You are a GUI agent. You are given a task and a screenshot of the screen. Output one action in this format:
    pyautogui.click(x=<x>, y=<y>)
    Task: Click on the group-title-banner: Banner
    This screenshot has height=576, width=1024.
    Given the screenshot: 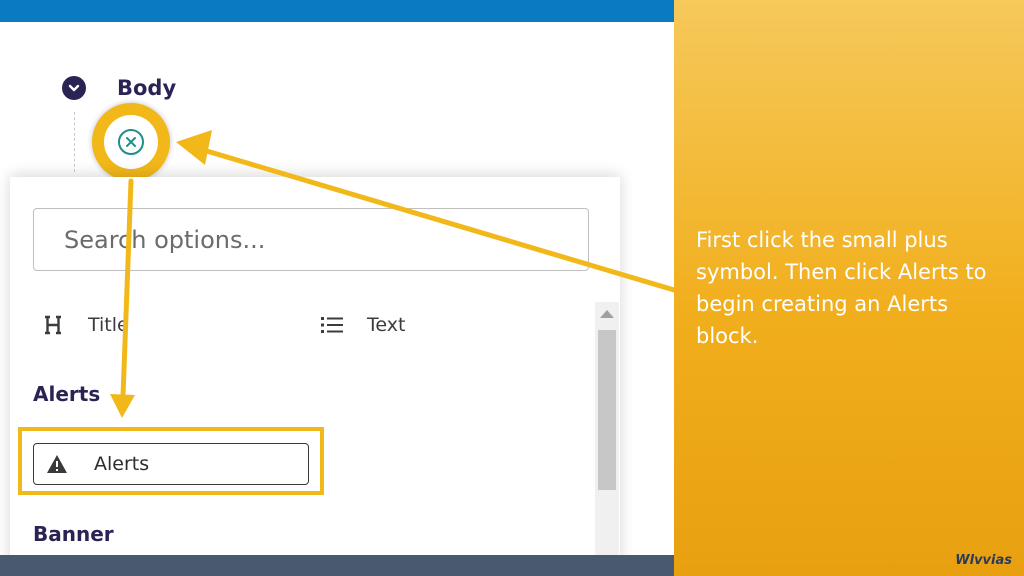 What is the action you would take?
    pyautogui.click(x=73, y=534)
    